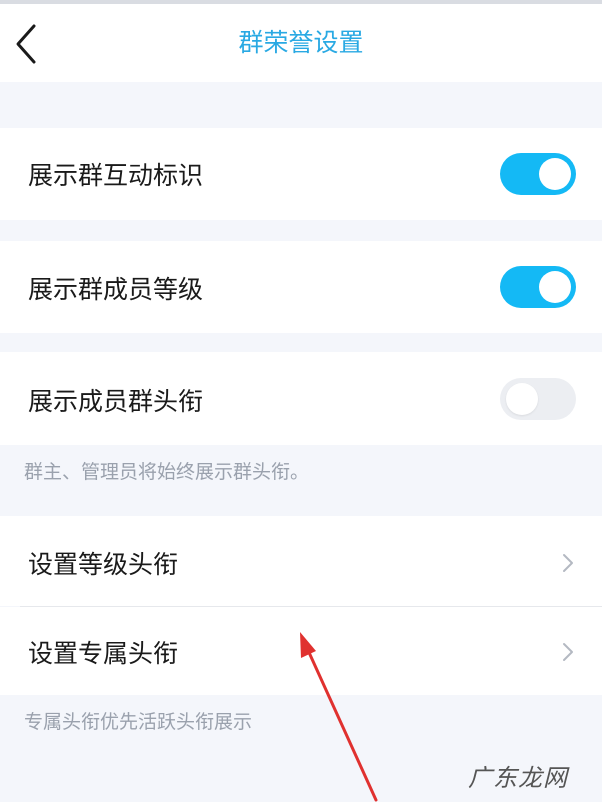  What do you see at coordinates (538, 287) in the screenshot?
I see `member-level-toggle` at bounding box center [538, 287].